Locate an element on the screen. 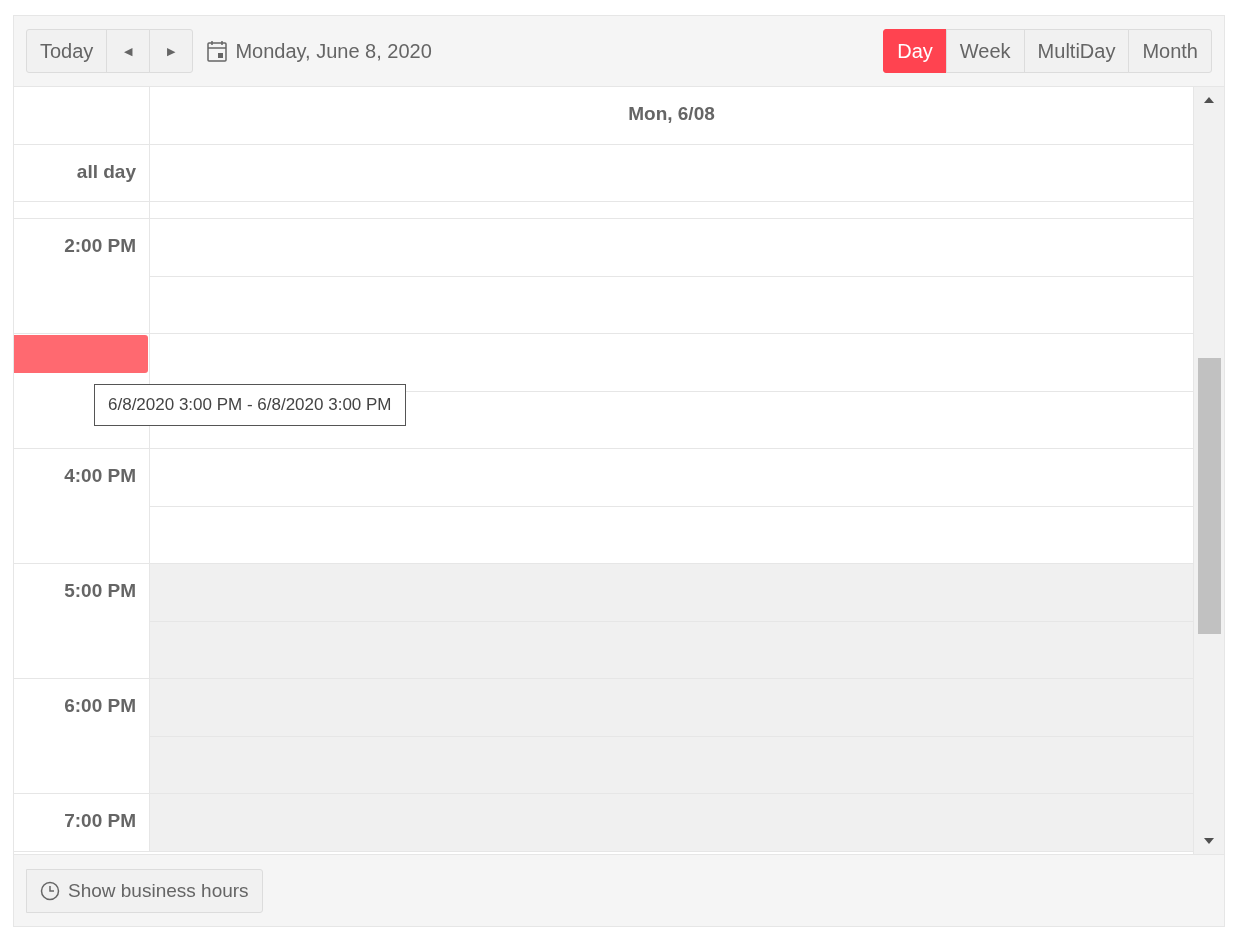  time-label: 4:00 PM is located at coordinates (100, 475).